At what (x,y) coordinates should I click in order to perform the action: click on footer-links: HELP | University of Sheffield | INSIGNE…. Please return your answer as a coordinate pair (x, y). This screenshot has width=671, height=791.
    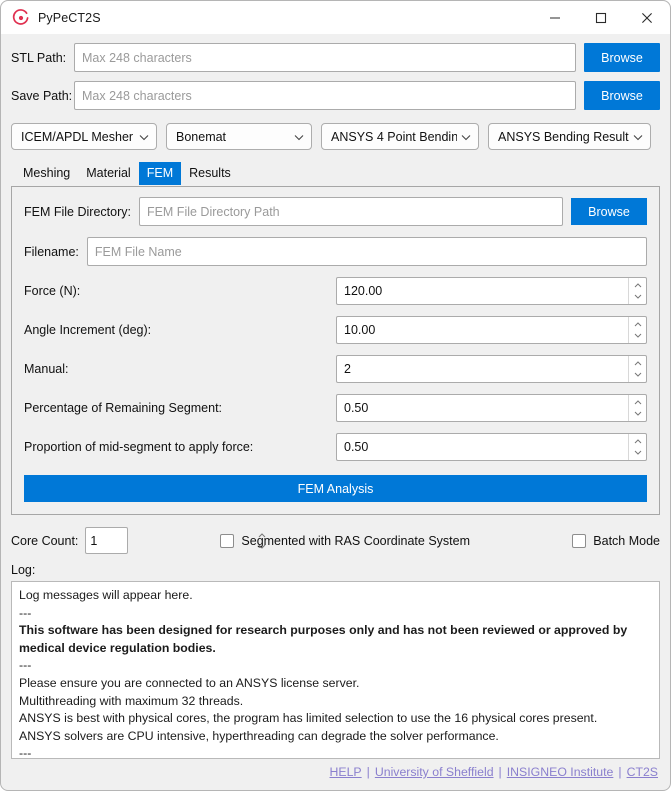
    Looking at the image, I should click on (335, 772).